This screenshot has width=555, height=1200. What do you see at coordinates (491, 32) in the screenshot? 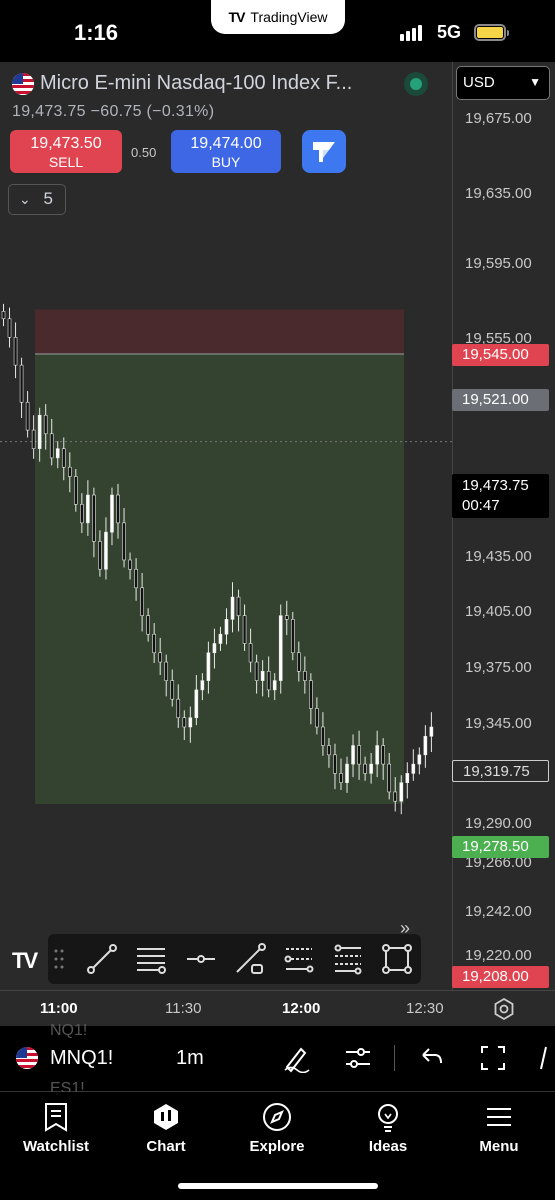
I see `battery-icon` at bounding box center [491, 32].